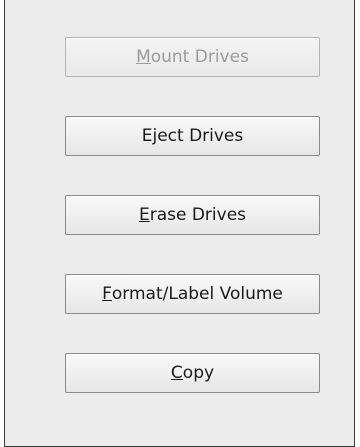 Image resolution: width=360 pixels, height=447 pixels. What do you see at coordinates (198, 373) in the screenshot?
I see `copy-label: opy` at bounding box center [198, 373].